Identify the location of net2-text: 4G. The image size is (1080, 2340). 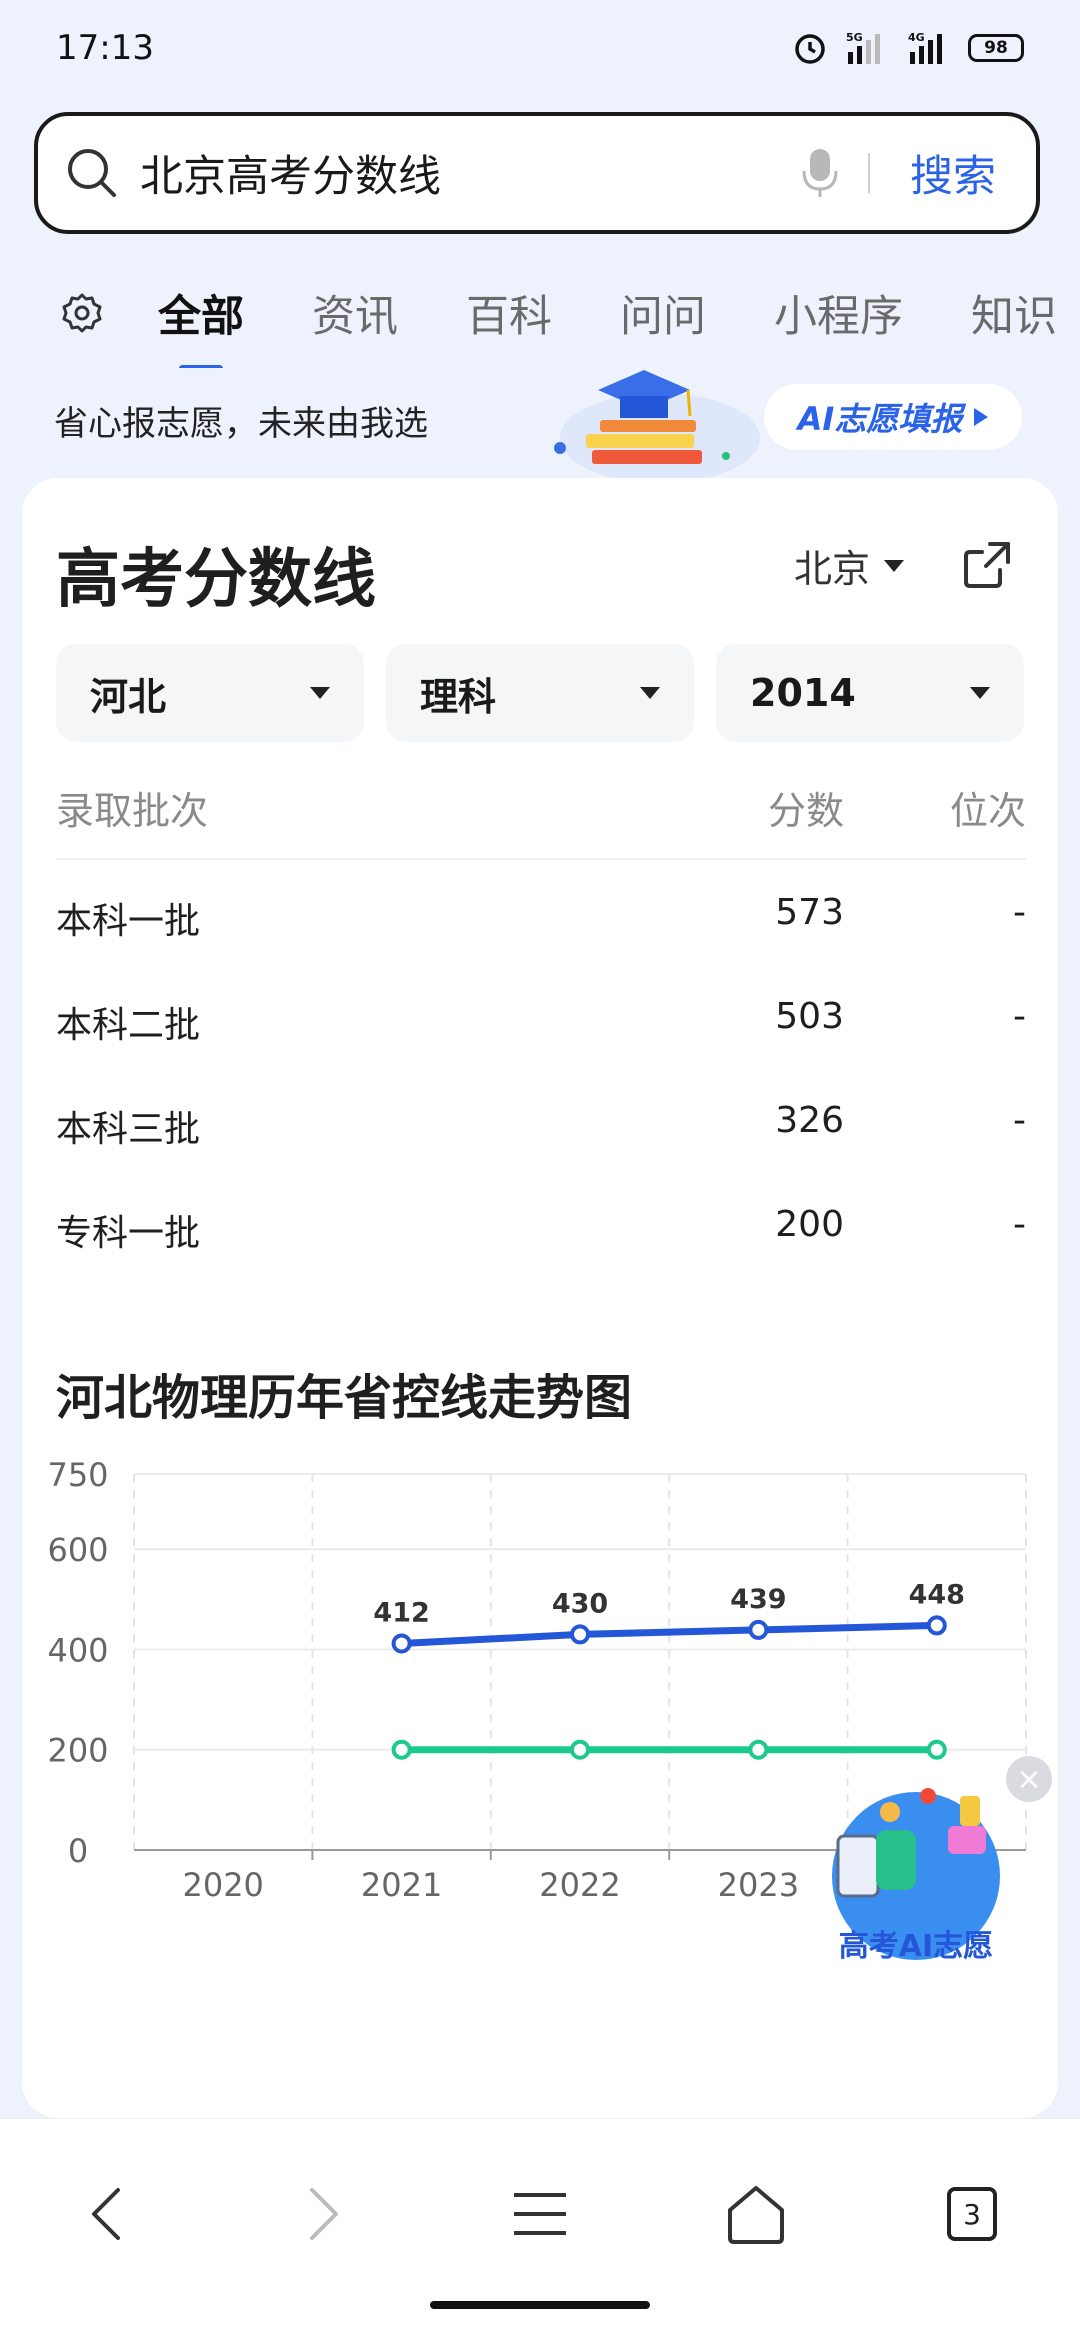
(916, 37).